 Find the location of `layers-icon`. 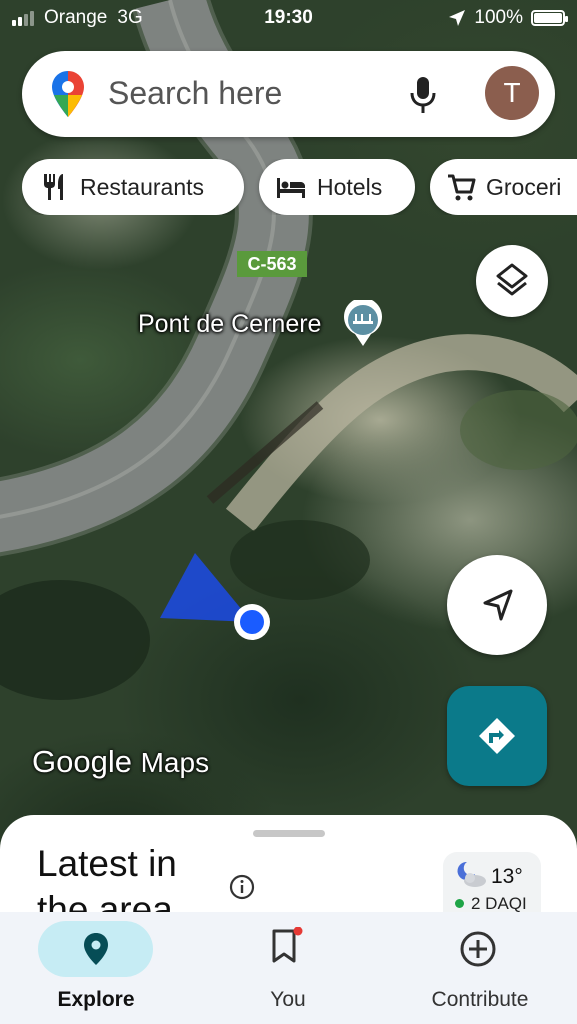

layers-icon is located at coordinates (512, 279).